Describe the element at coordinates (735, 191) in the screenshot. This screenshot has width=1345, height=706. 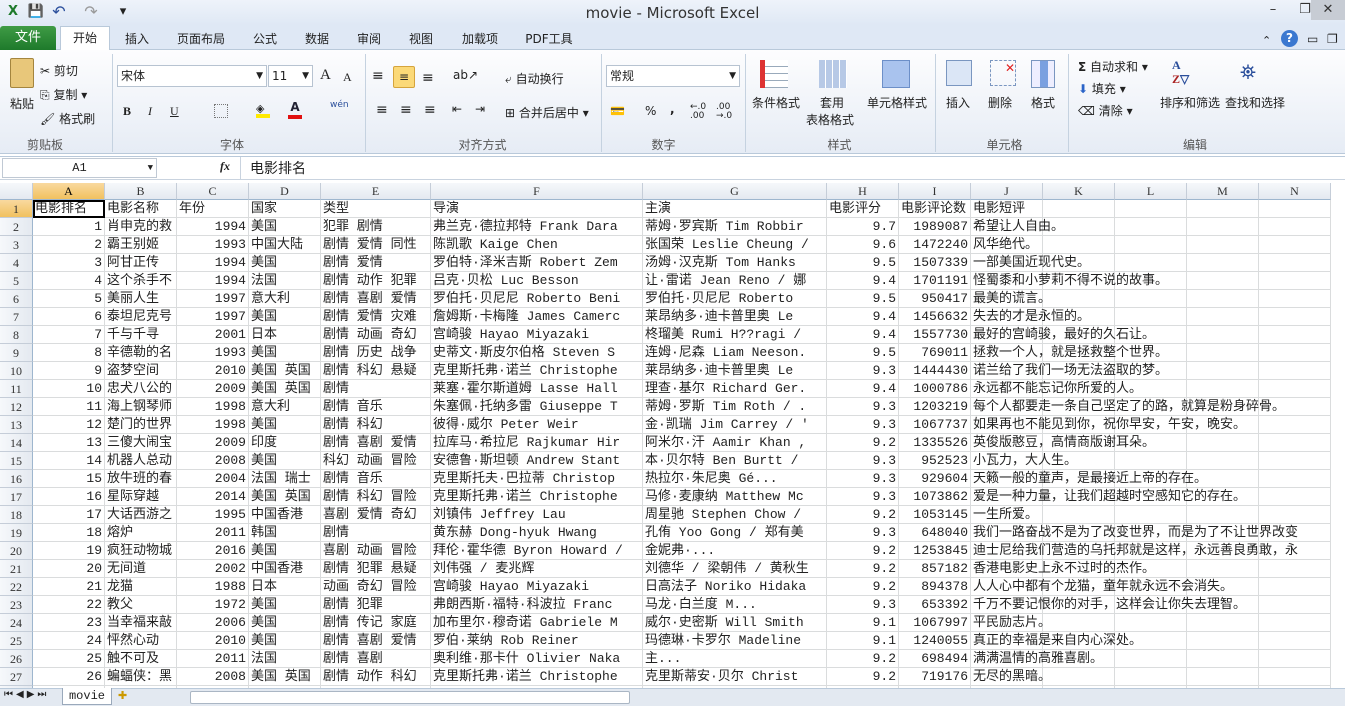
I see `column-header-g: G` at that location.